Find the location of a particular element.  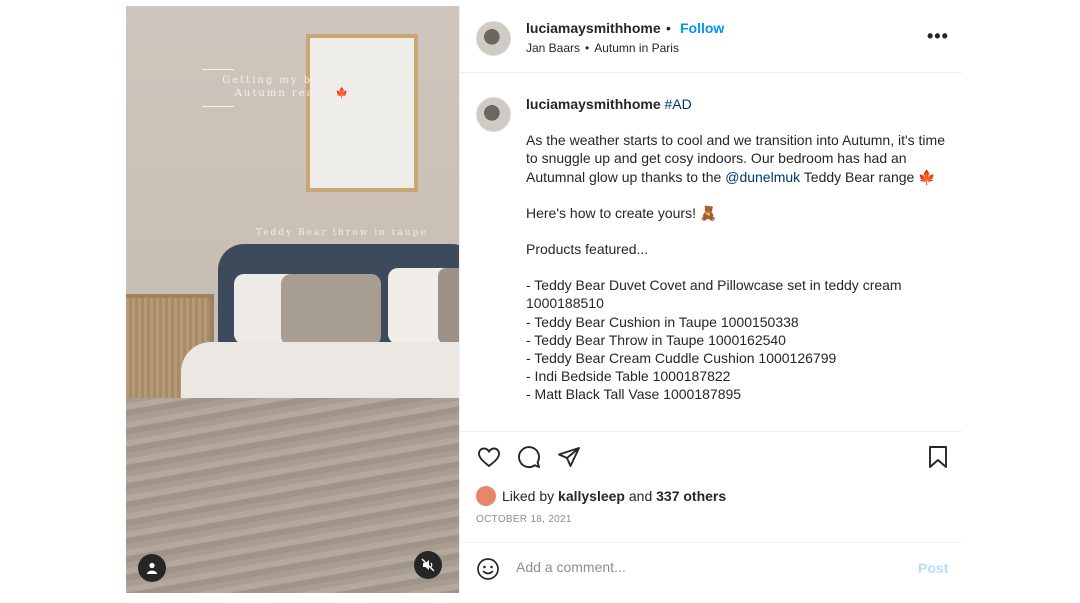

more-options-button: ••• is located at coordinates (938, 36).